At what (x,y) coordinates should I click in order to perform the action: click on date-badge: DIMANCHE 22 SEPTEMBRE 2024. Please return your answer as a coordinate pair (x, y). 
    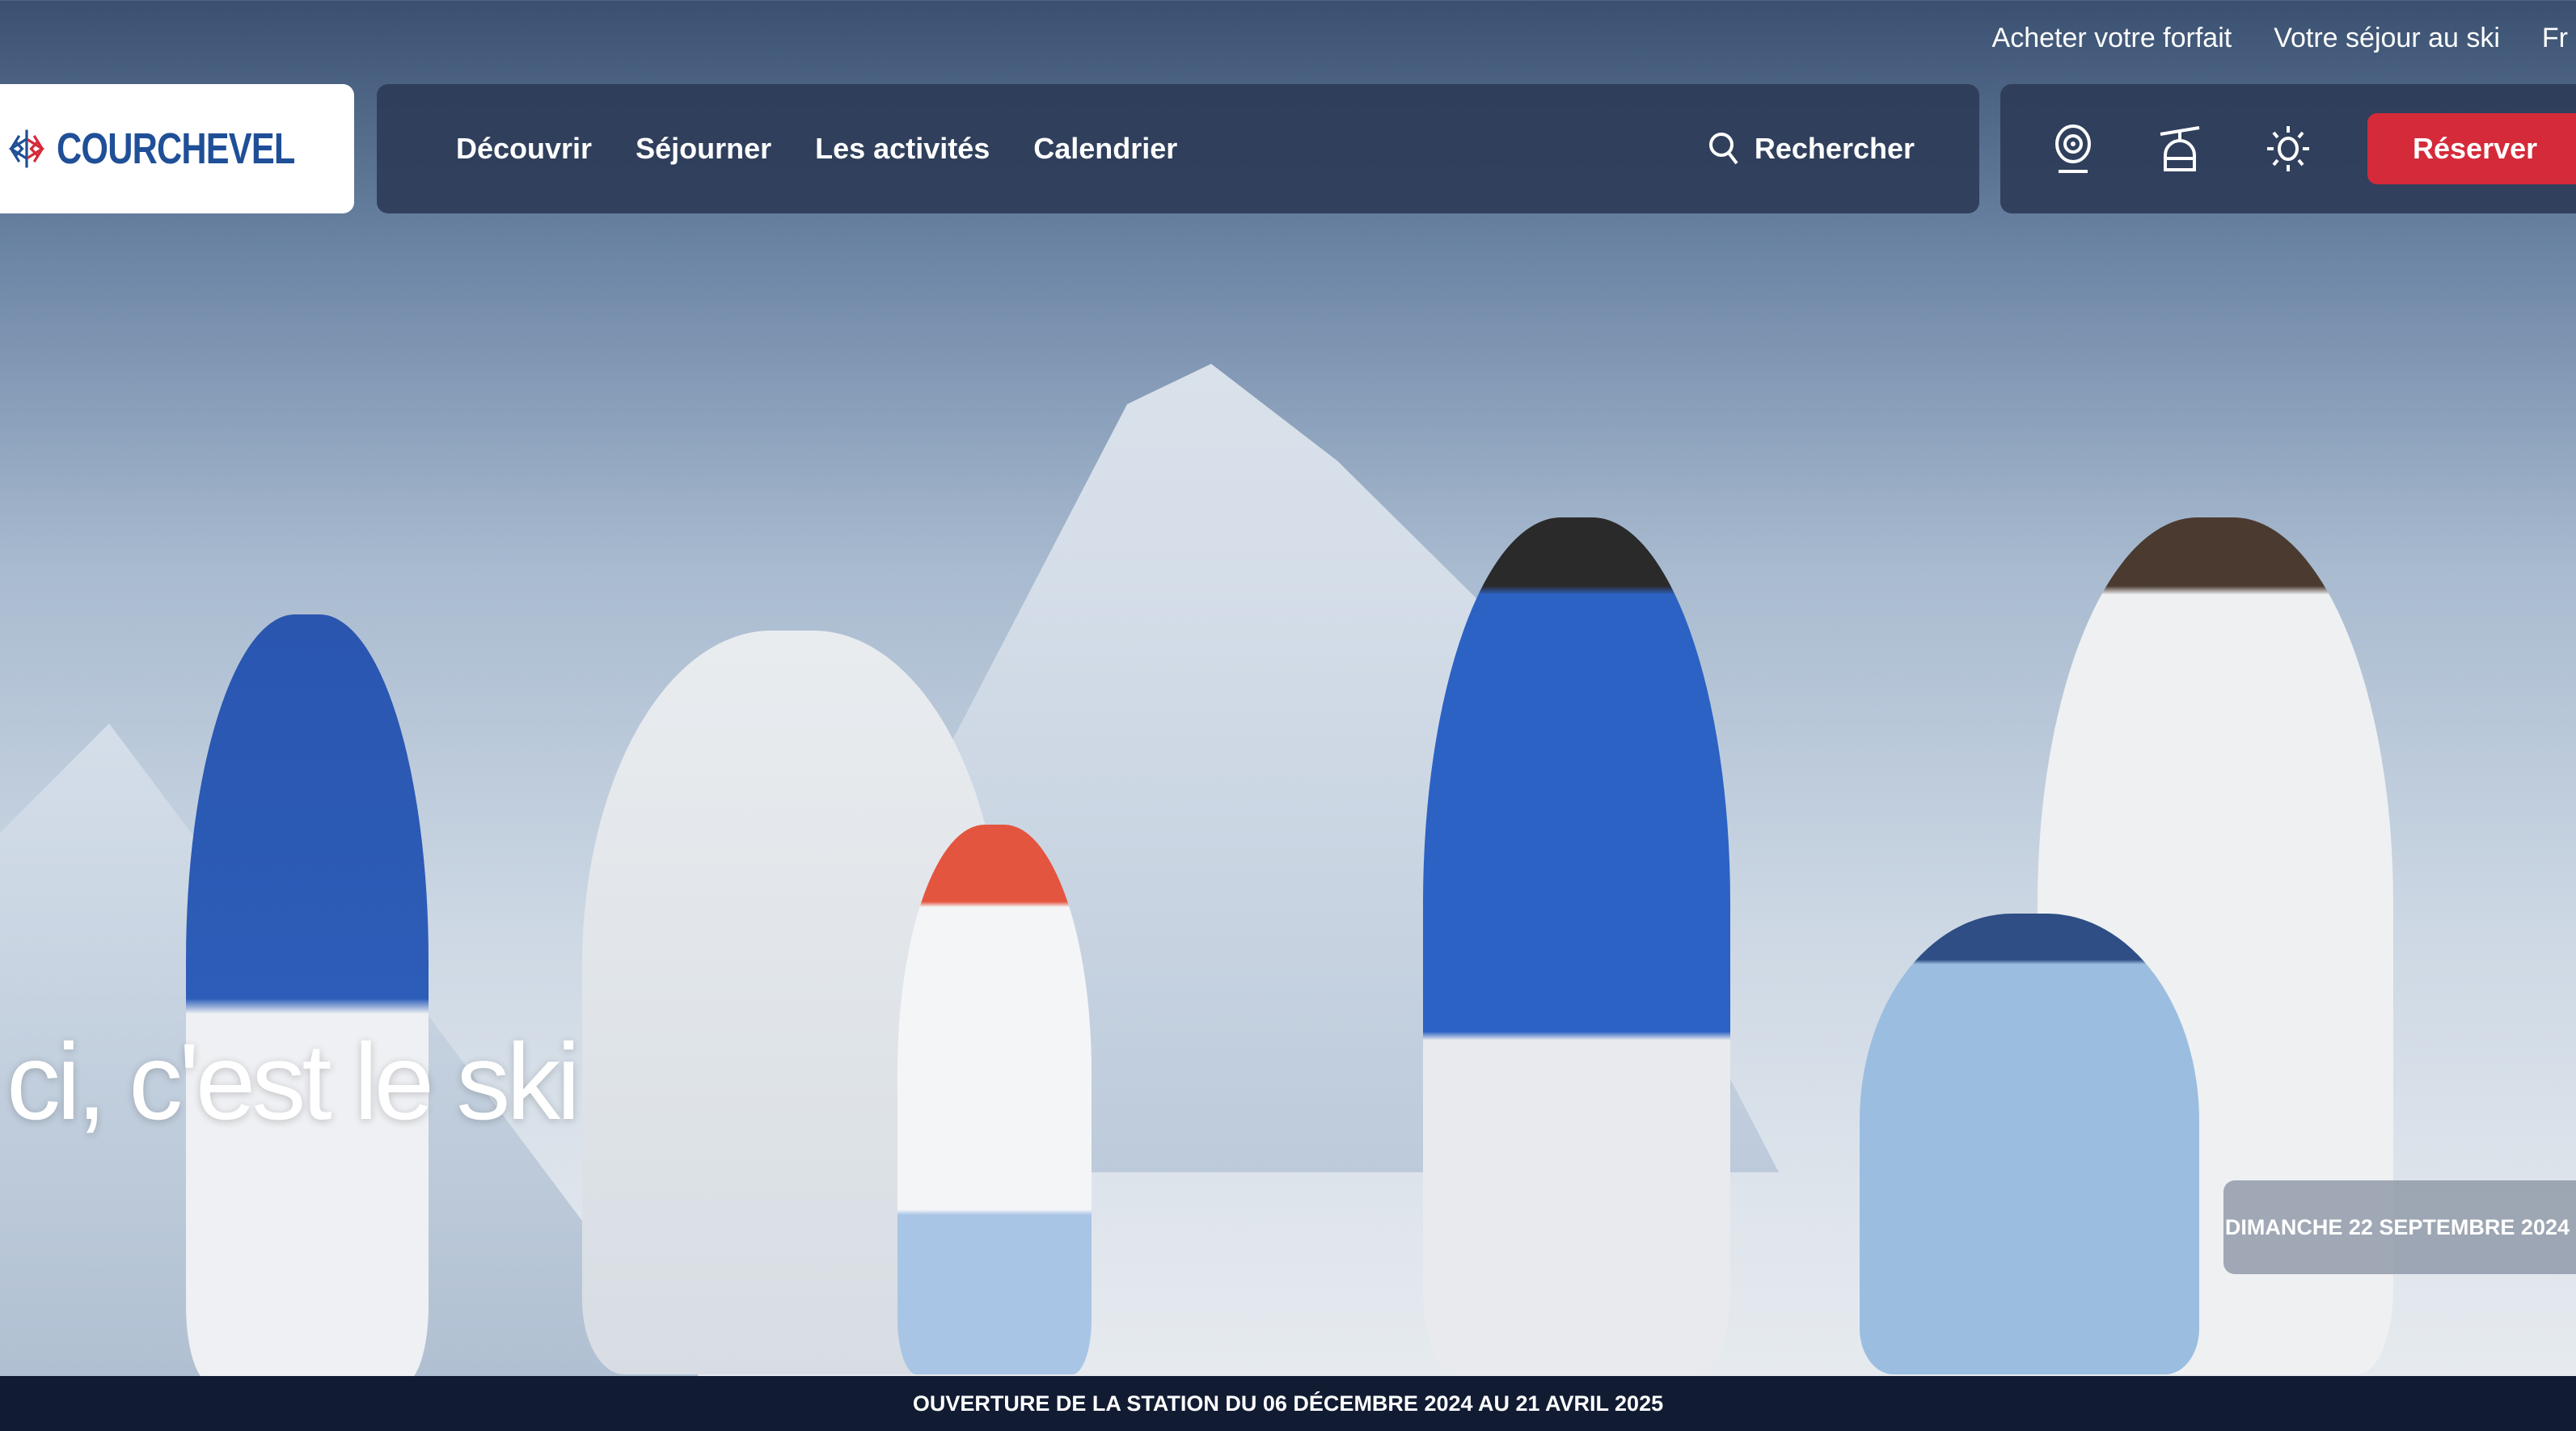
    Looking at the image, I should click on (2399, 1227).